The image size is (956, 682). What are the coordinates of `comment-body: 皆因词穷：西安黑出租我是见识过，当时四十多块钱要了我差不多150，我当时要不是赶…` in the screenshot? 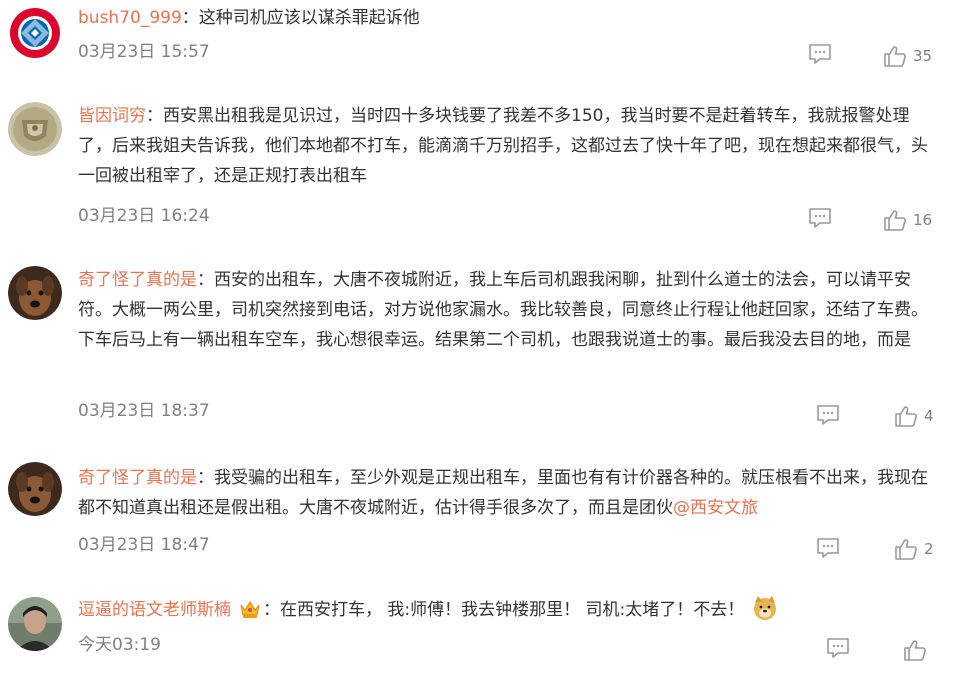 It's located at (509, 146).